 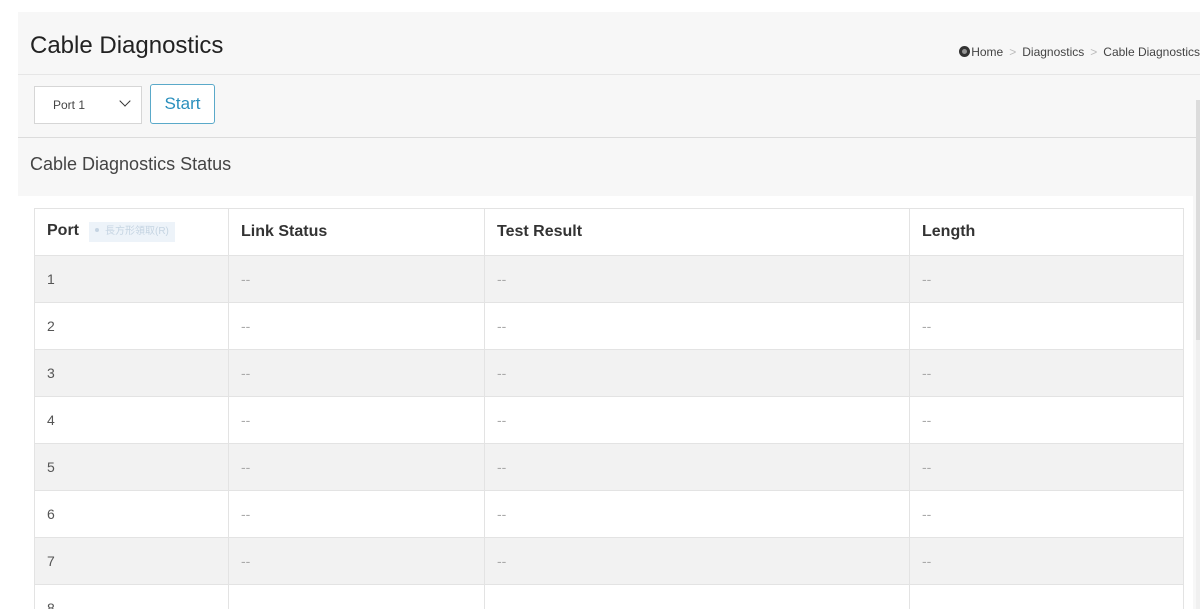 What do you see at coordinates (131, 164) in the screenshot?
I see `status-title: Cable Diagnostics Status` at bounding box center [131, 164].